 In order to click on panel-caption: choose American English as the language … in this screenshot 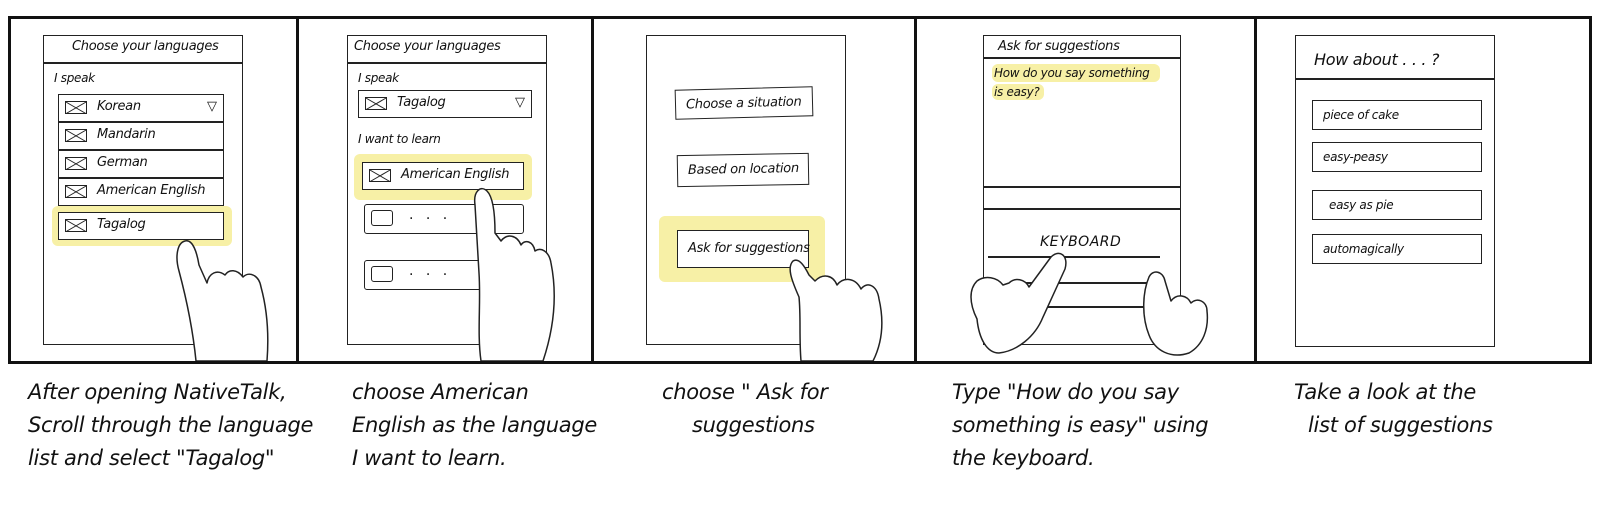, I will do `click(474, 425)`.